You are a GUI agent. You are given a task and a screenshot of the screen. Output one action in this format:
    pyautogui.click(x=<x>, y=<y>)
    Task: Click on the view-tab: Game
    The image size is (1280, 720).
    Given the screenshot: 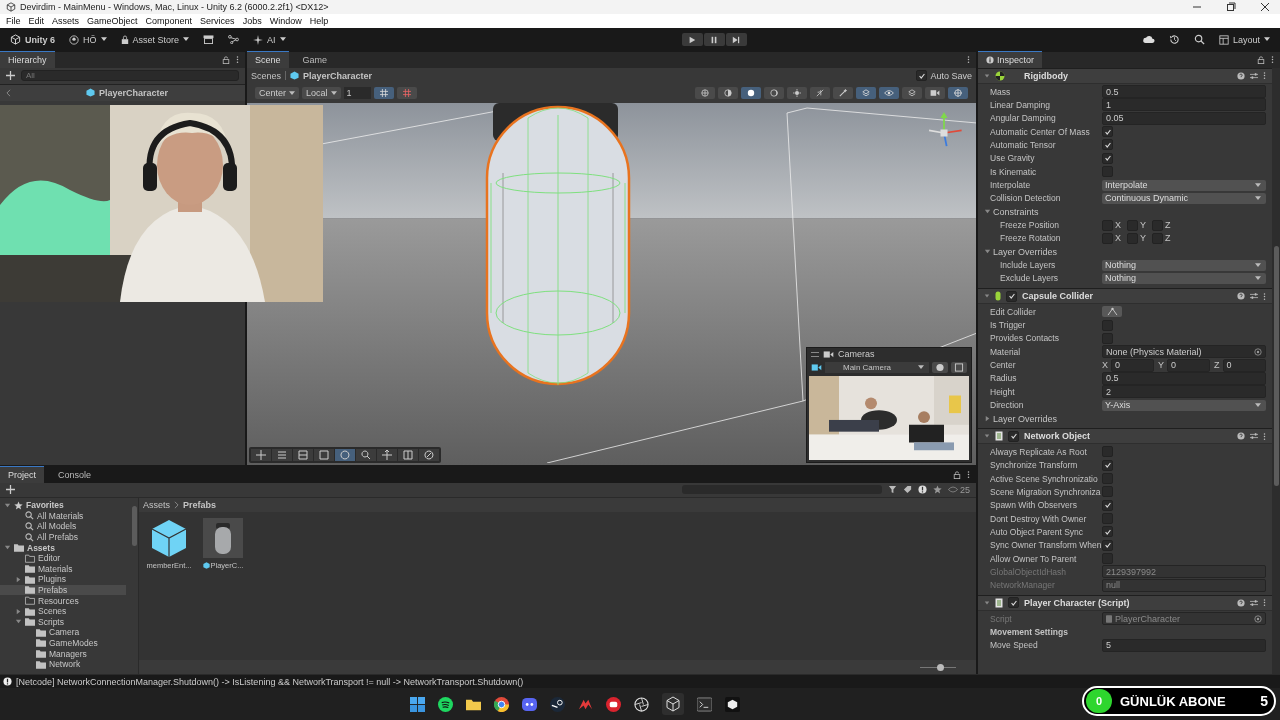 What is the action you would take?
    pyautogui.click(x=315, y=59)
    